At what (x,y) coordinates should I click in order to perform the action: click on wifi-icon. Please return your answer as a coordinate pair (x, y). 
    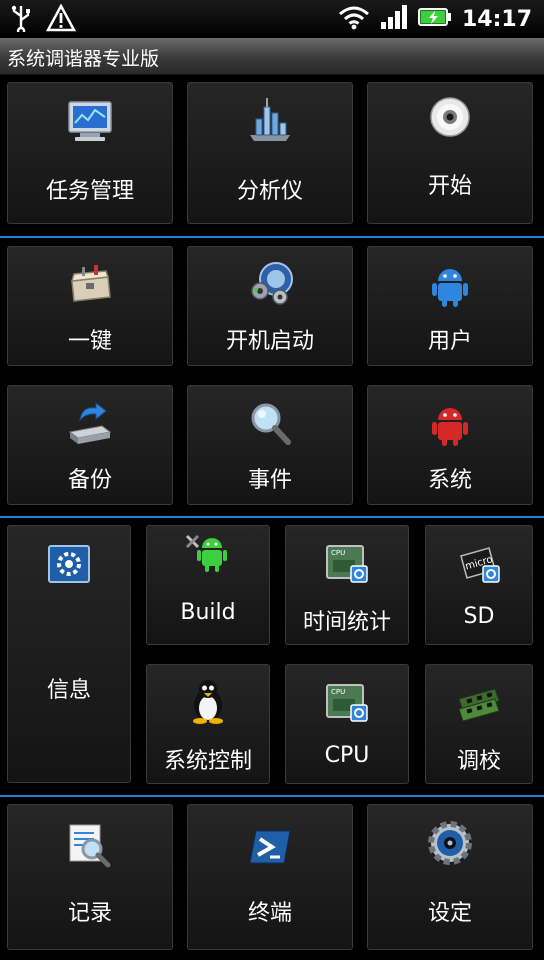
    Looking at the image, I should click on (354, 19).